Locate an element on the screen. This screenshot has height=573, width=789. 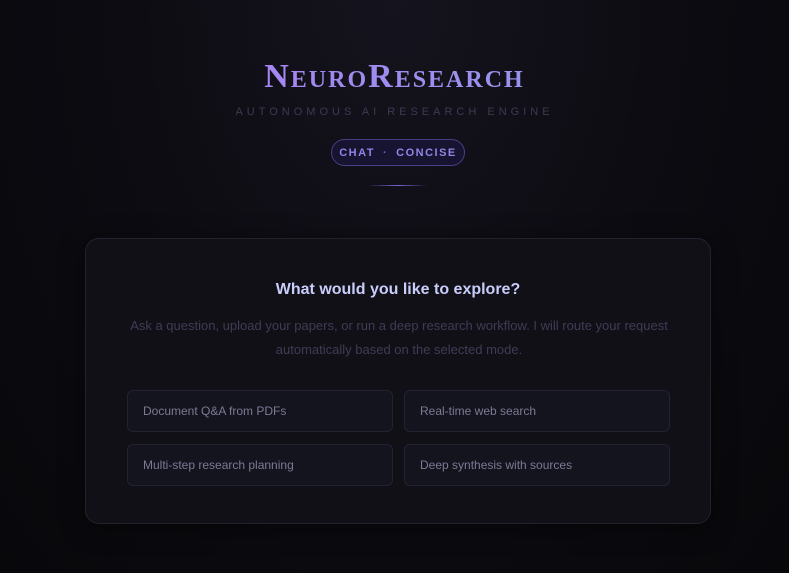
mode-type-label: CHAT is located at coordinates (357, 152).